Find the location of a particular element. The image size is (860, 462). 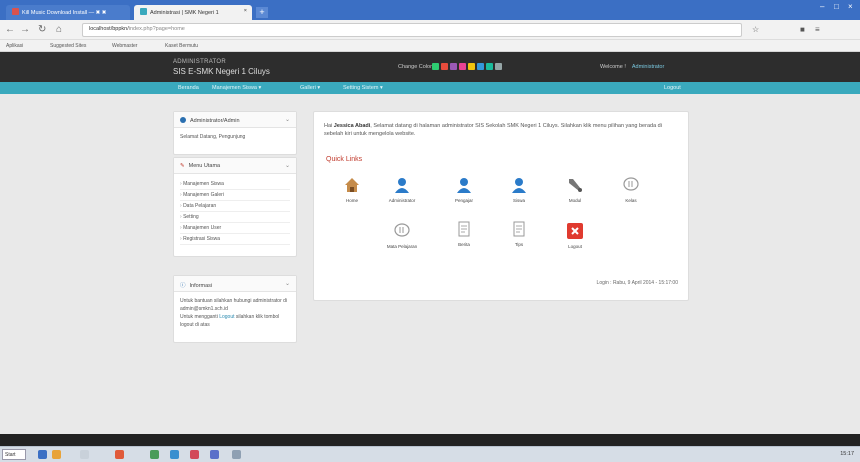

star-icon: ☆ is located at coordinates (755, 29).